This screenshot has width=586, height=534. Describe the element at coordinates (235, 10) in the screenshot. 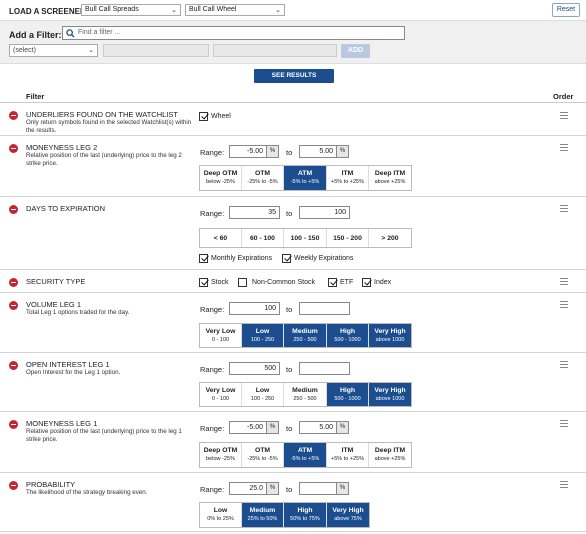

I see `screener-select-2: Bull Call Wheel ⌄` at that location.